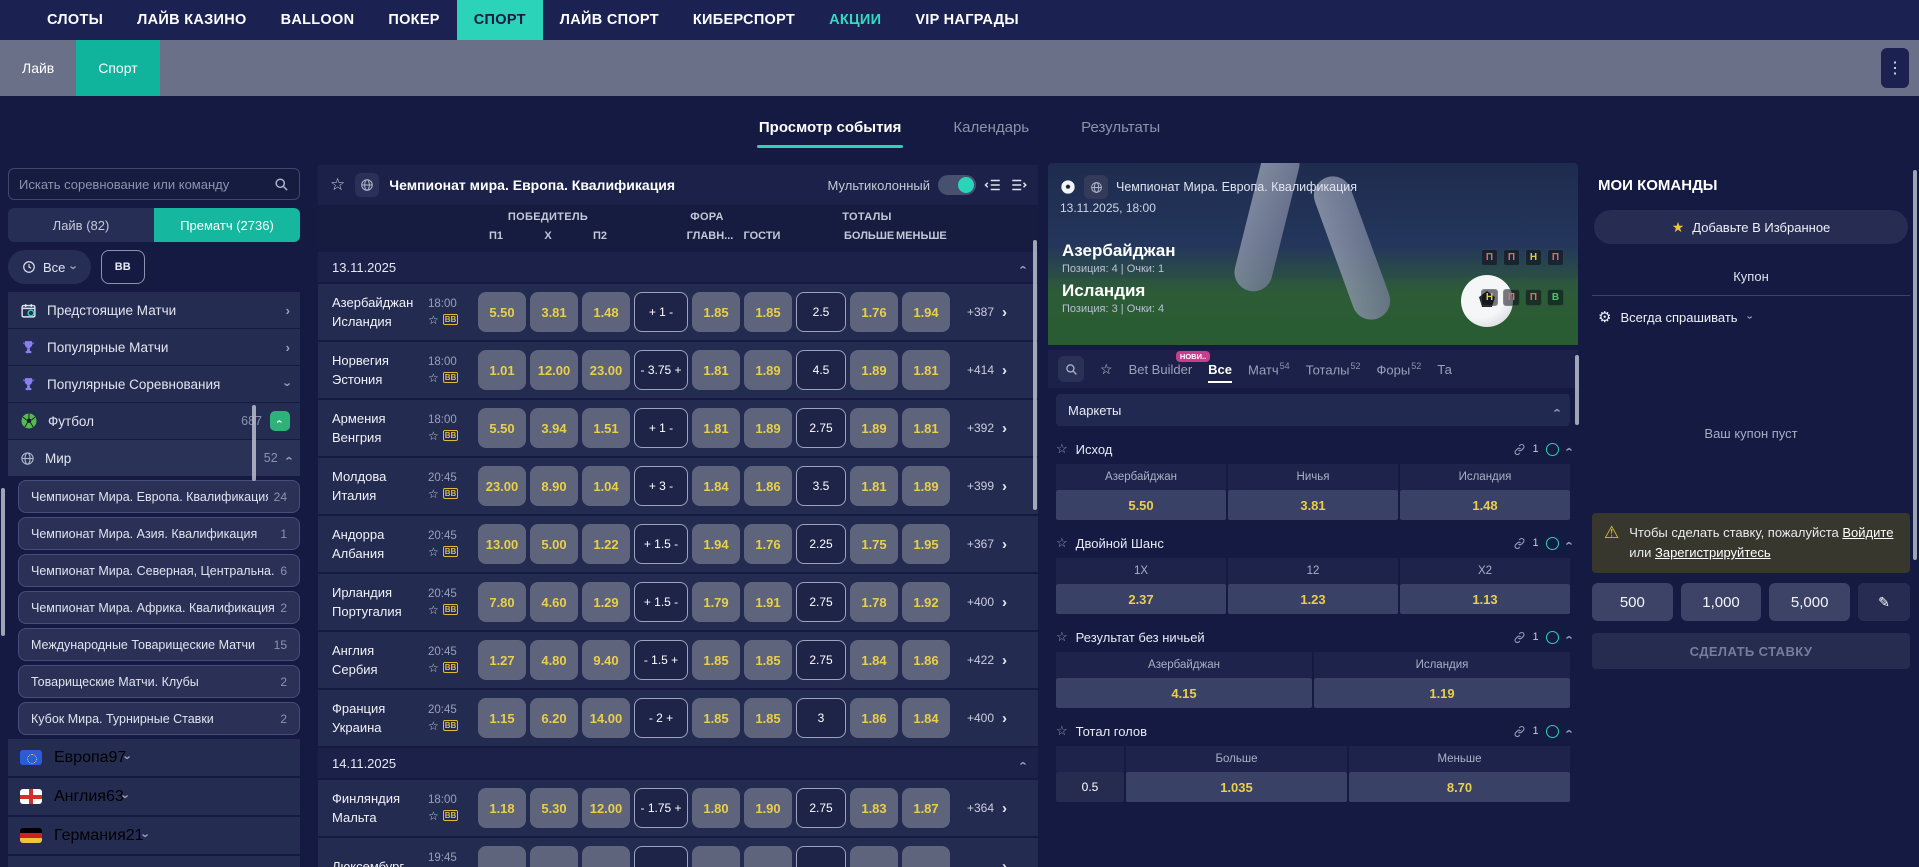 This screenshot has height=867, width=1919. Describe the element at coordinates (554, 312) in the screenshot. I see `odd-x-button: 3.81` at that location.